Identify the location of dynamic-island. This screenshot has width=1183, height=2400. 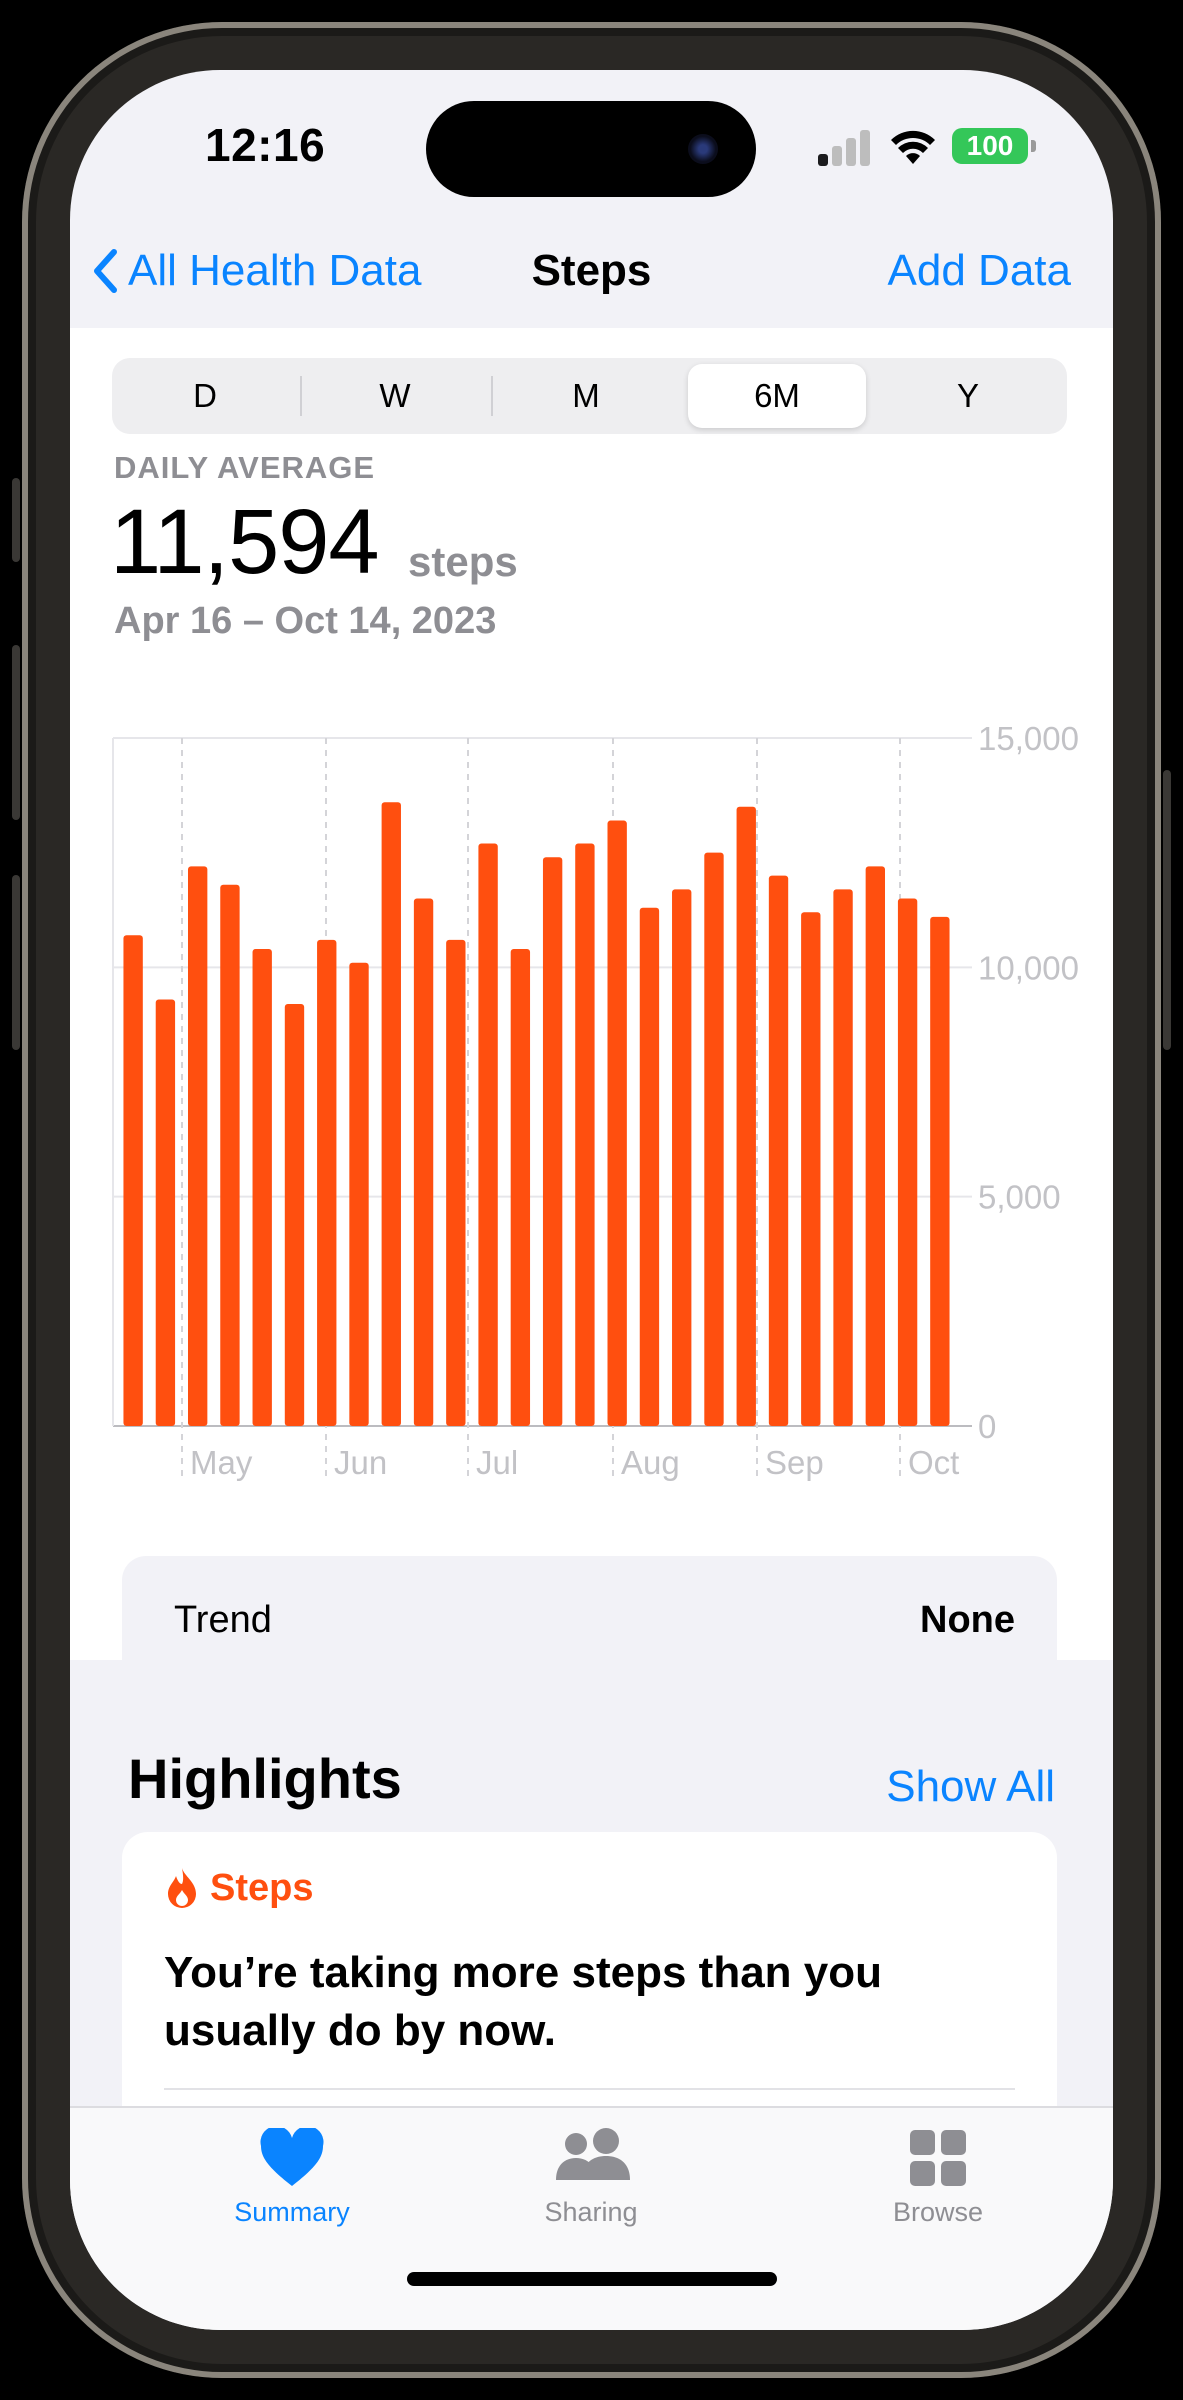
(591, 149).